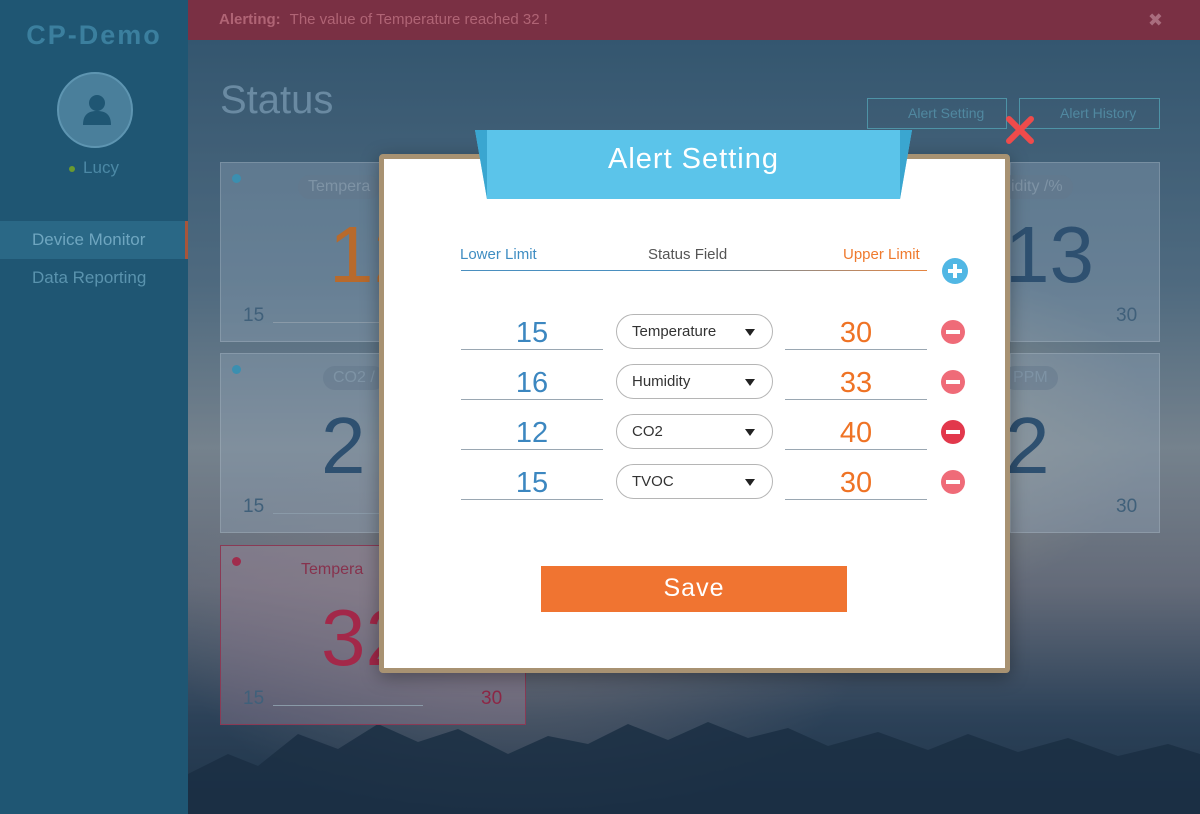 The width and height of the screenshot is (1200, 814). Describe the element at coordinates (1020, 130) in the screenshot. I see `dialog-close-icon` at that location.